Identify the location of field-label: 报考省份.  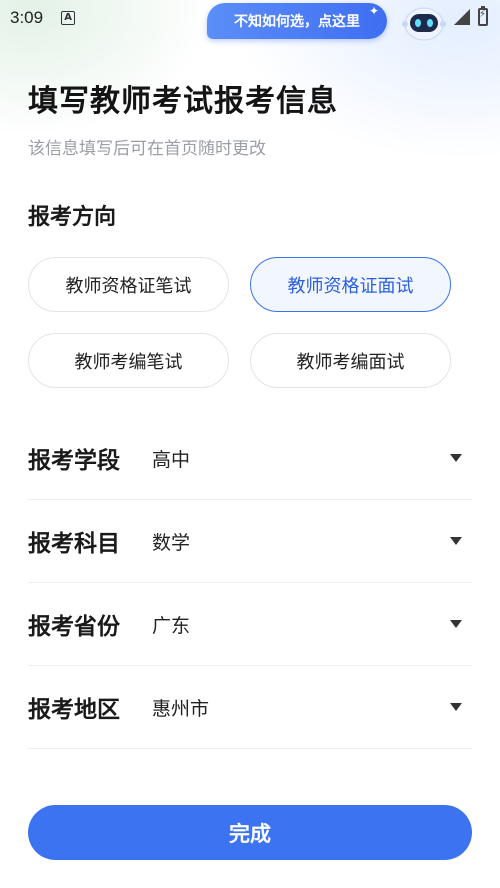
(74, 627).